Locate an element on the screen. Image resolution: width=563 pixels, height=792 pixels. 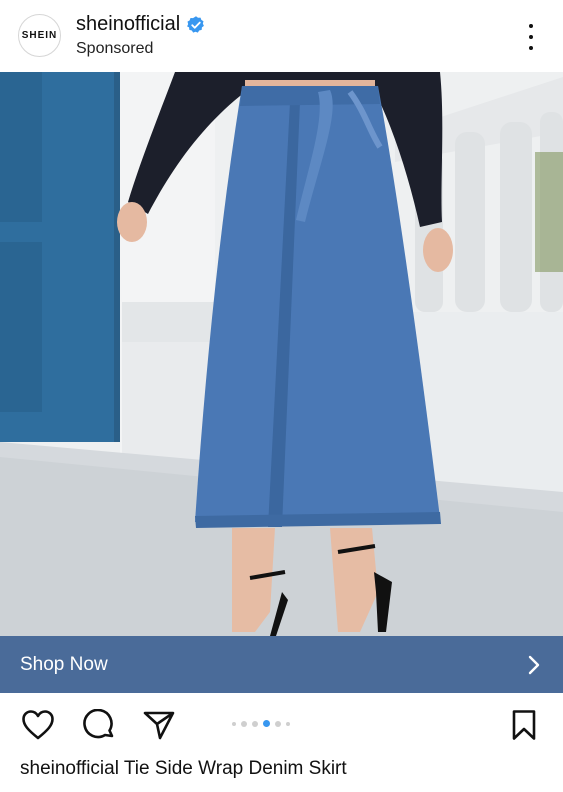
caption-text: Tie Side Wrap Denim Skirt is located at coordinates (235, 768).